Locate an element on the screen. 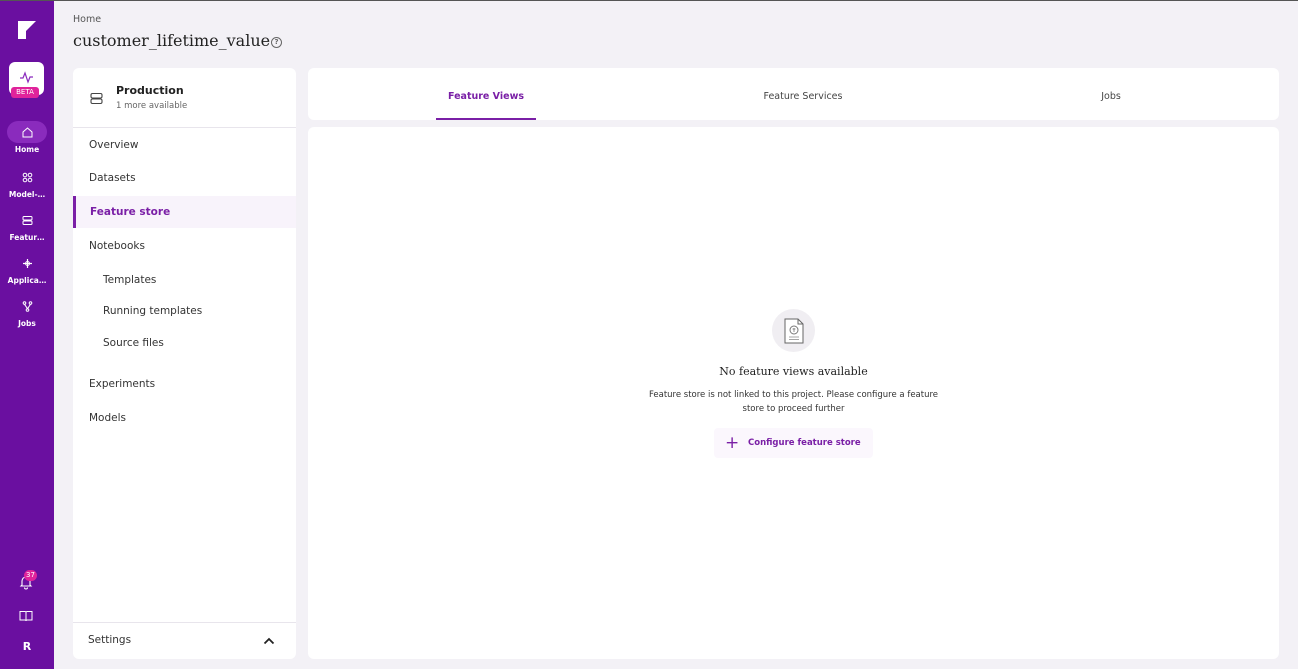 The image size is (1298, 669). tab-feature-views: Feature Views is located at coordinates (486, 94).